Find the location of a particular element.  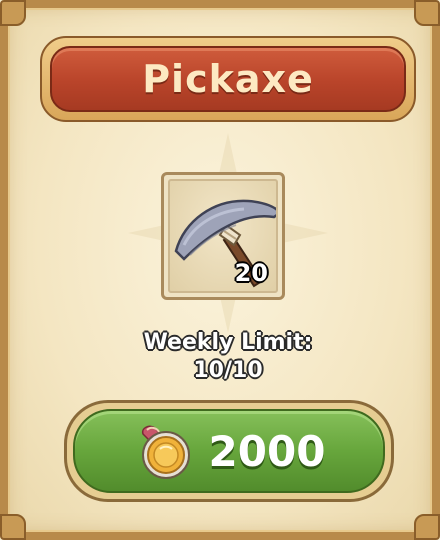

weekly-limit-value: 10/10 is located at coordinates (228, 370).